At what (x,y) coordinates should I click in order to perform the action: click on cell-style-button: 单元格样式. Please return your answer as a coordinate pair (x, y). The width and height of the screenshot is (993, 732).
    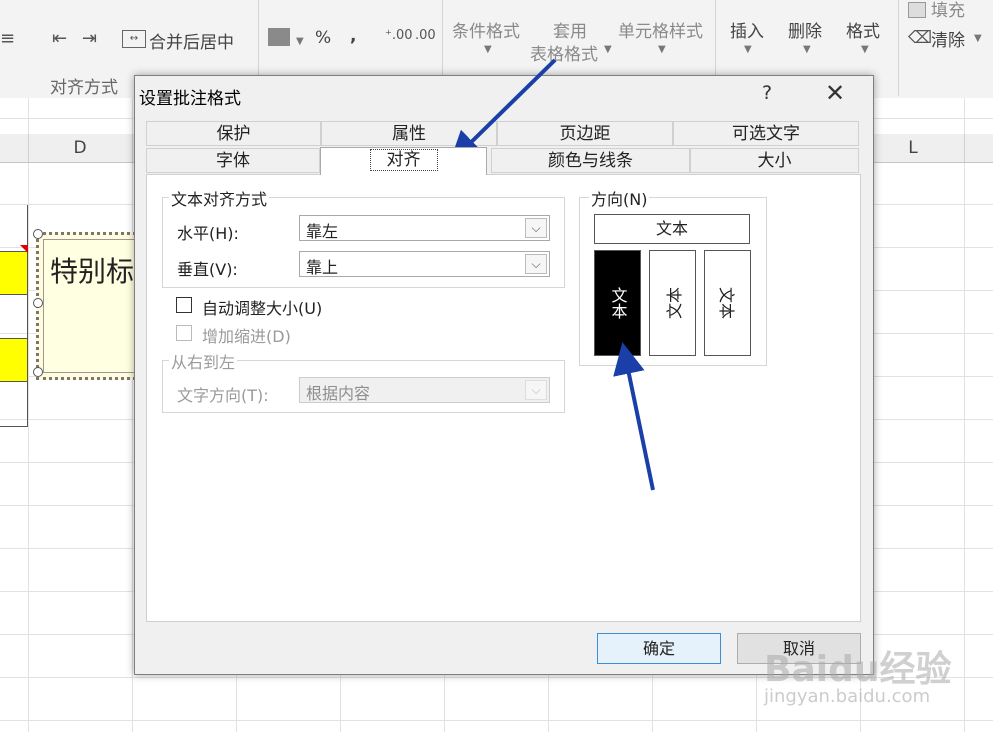
    Looking at the image, I should click on (660, 29).